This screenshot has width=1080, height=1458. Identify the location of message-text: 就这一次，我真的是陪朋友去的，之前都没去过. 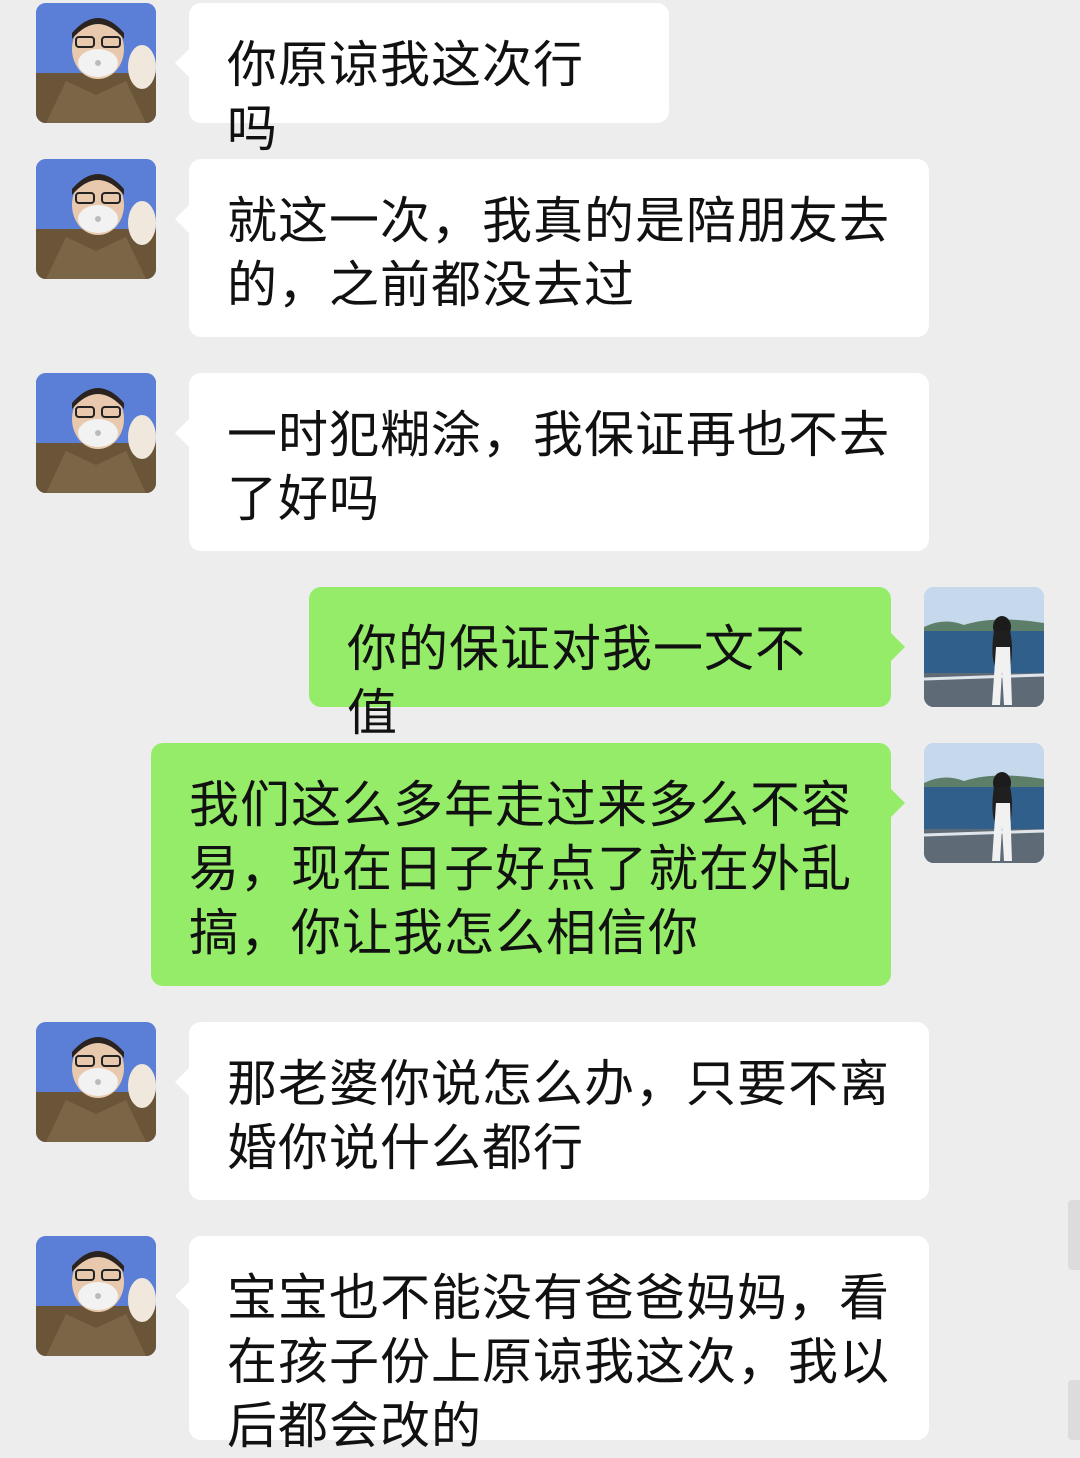
(558, 253).